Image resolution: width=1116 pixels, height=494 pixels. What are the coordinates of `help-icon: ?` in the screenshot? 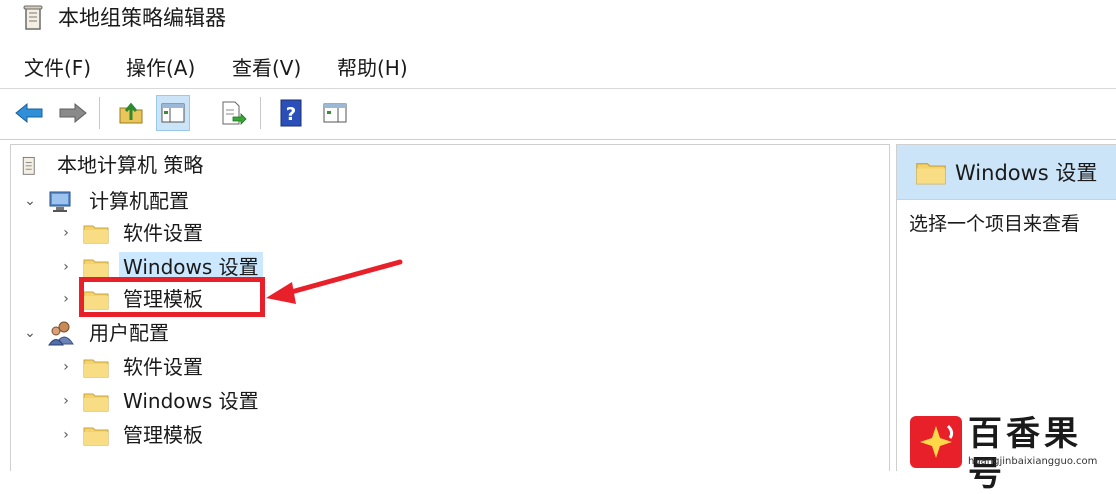 It's located at (291, 113).